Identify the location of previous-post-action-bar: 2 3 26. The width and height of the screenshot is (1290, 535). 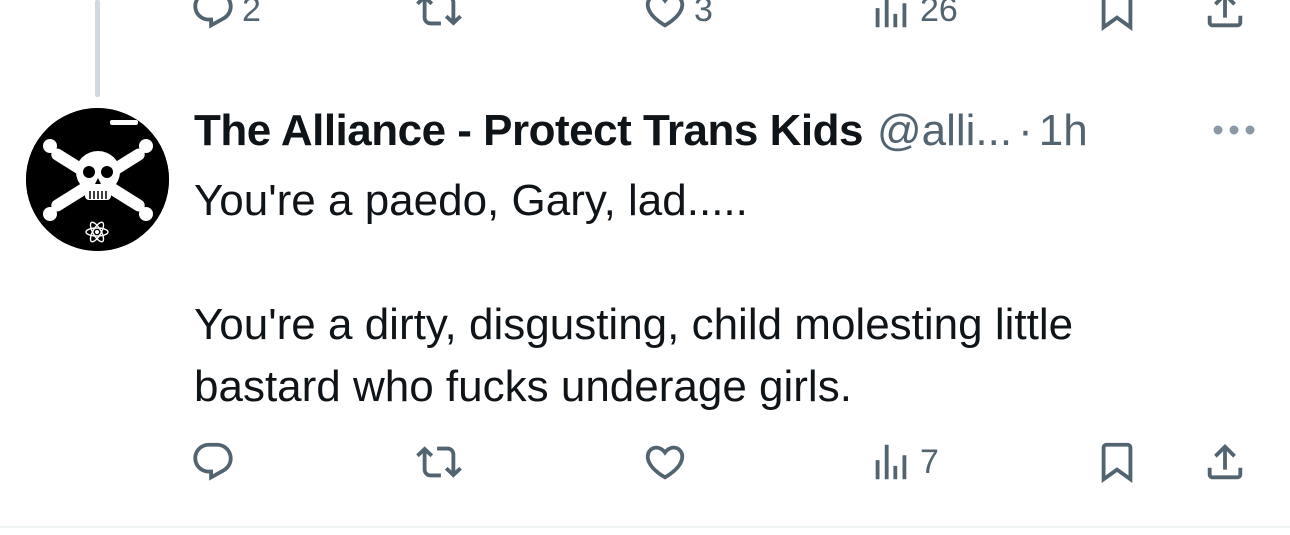
(727, 20).